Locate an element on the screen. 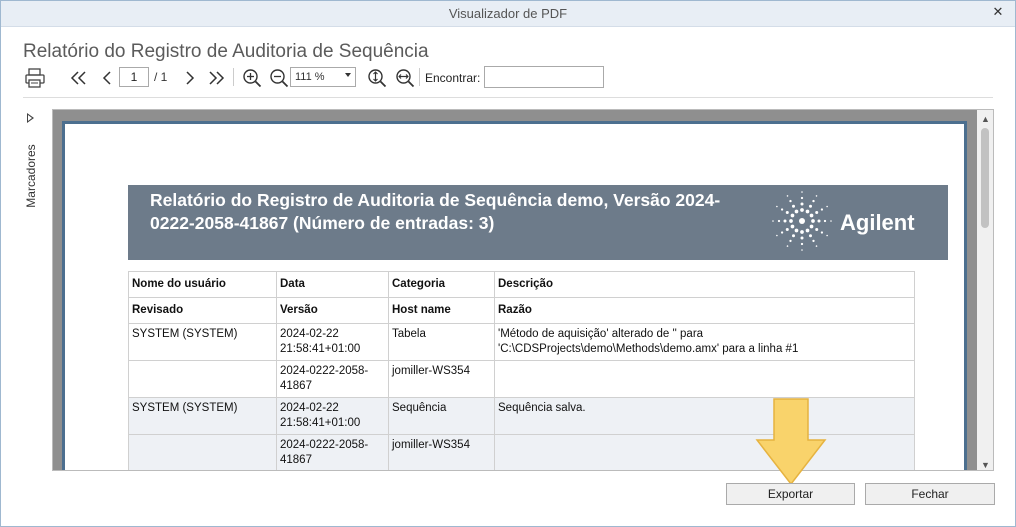  scroll-thumb is located at coordinates (985, 178).